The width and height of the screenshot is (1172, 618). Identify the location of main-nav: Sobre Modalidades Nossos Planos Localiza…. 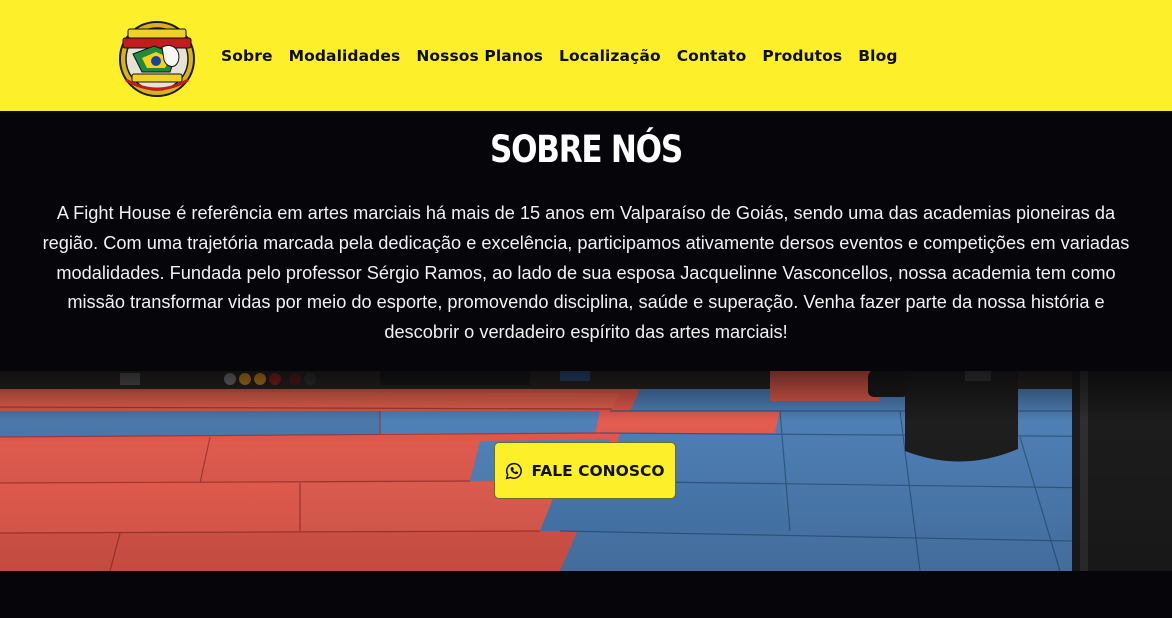
(567, 56).